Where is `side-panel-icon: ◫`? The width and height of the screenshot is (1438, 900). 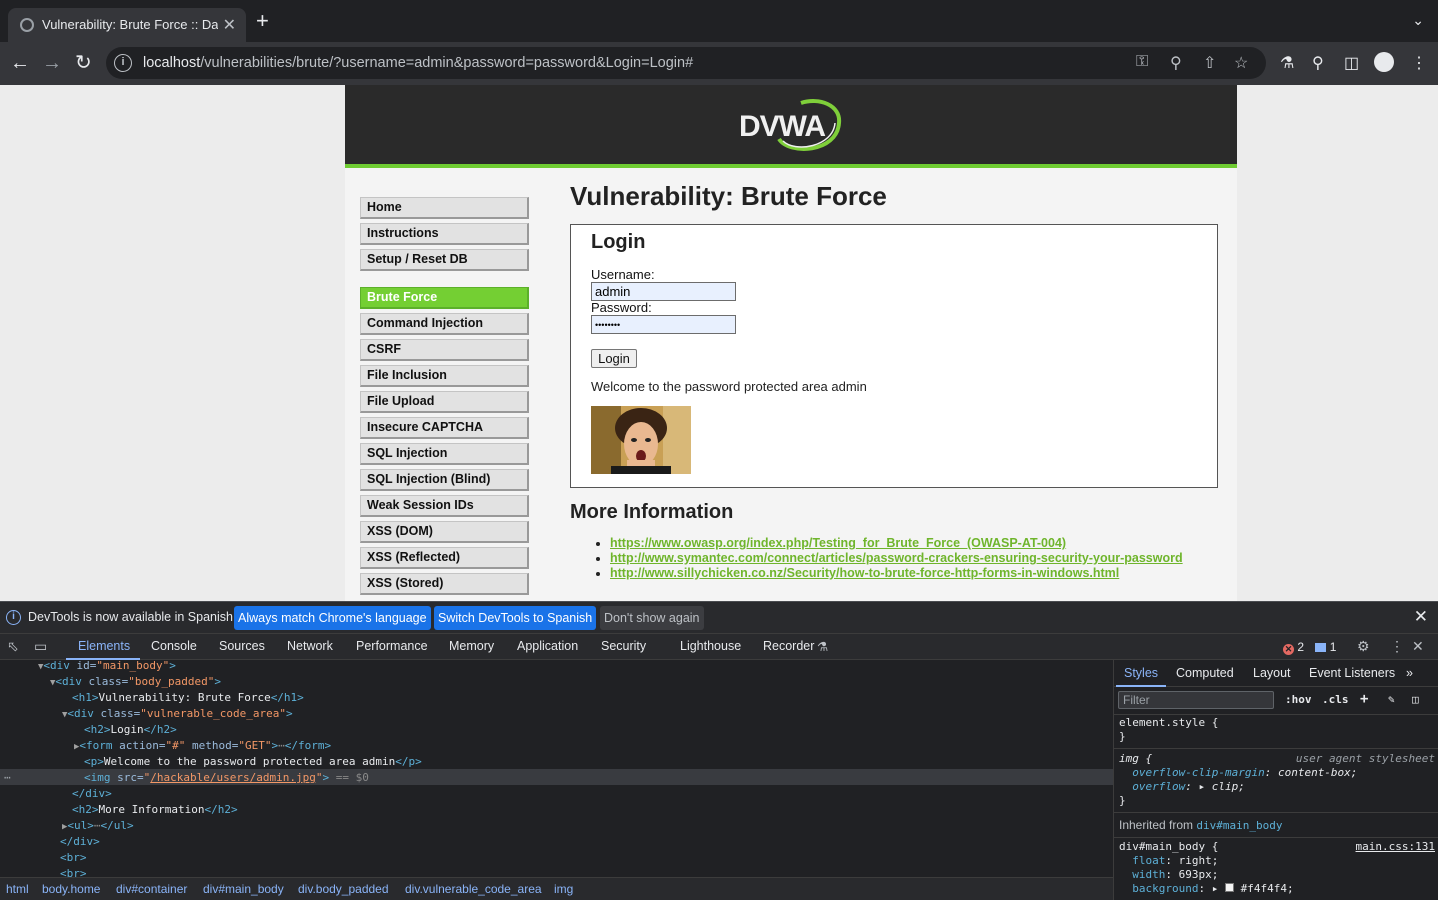 side-panel-icon: ◫ is located at coordinates (1351, 63).